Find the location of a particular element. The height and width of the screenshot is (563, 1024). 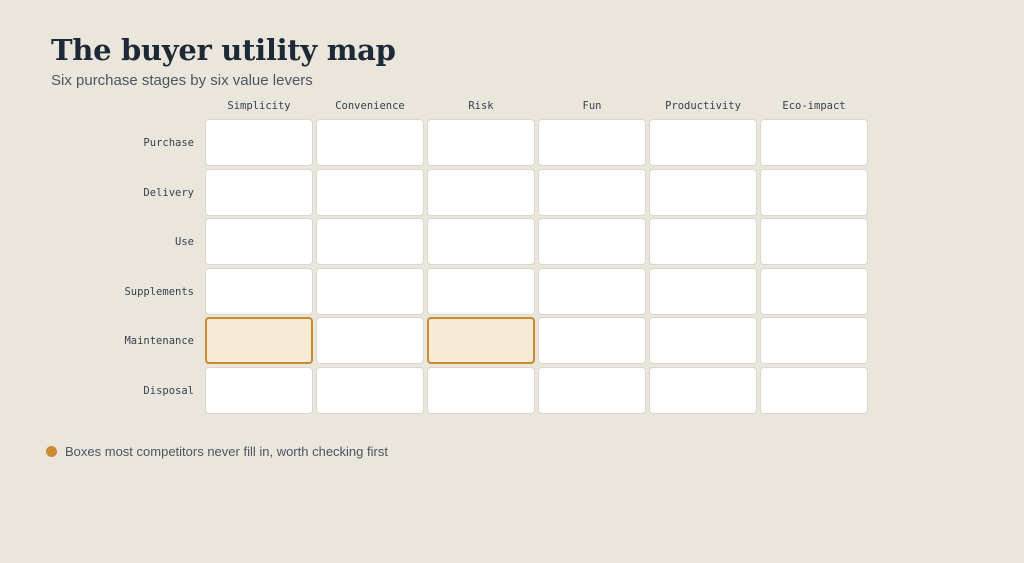

cell-use-productivity is located at coordinates (703, 241).